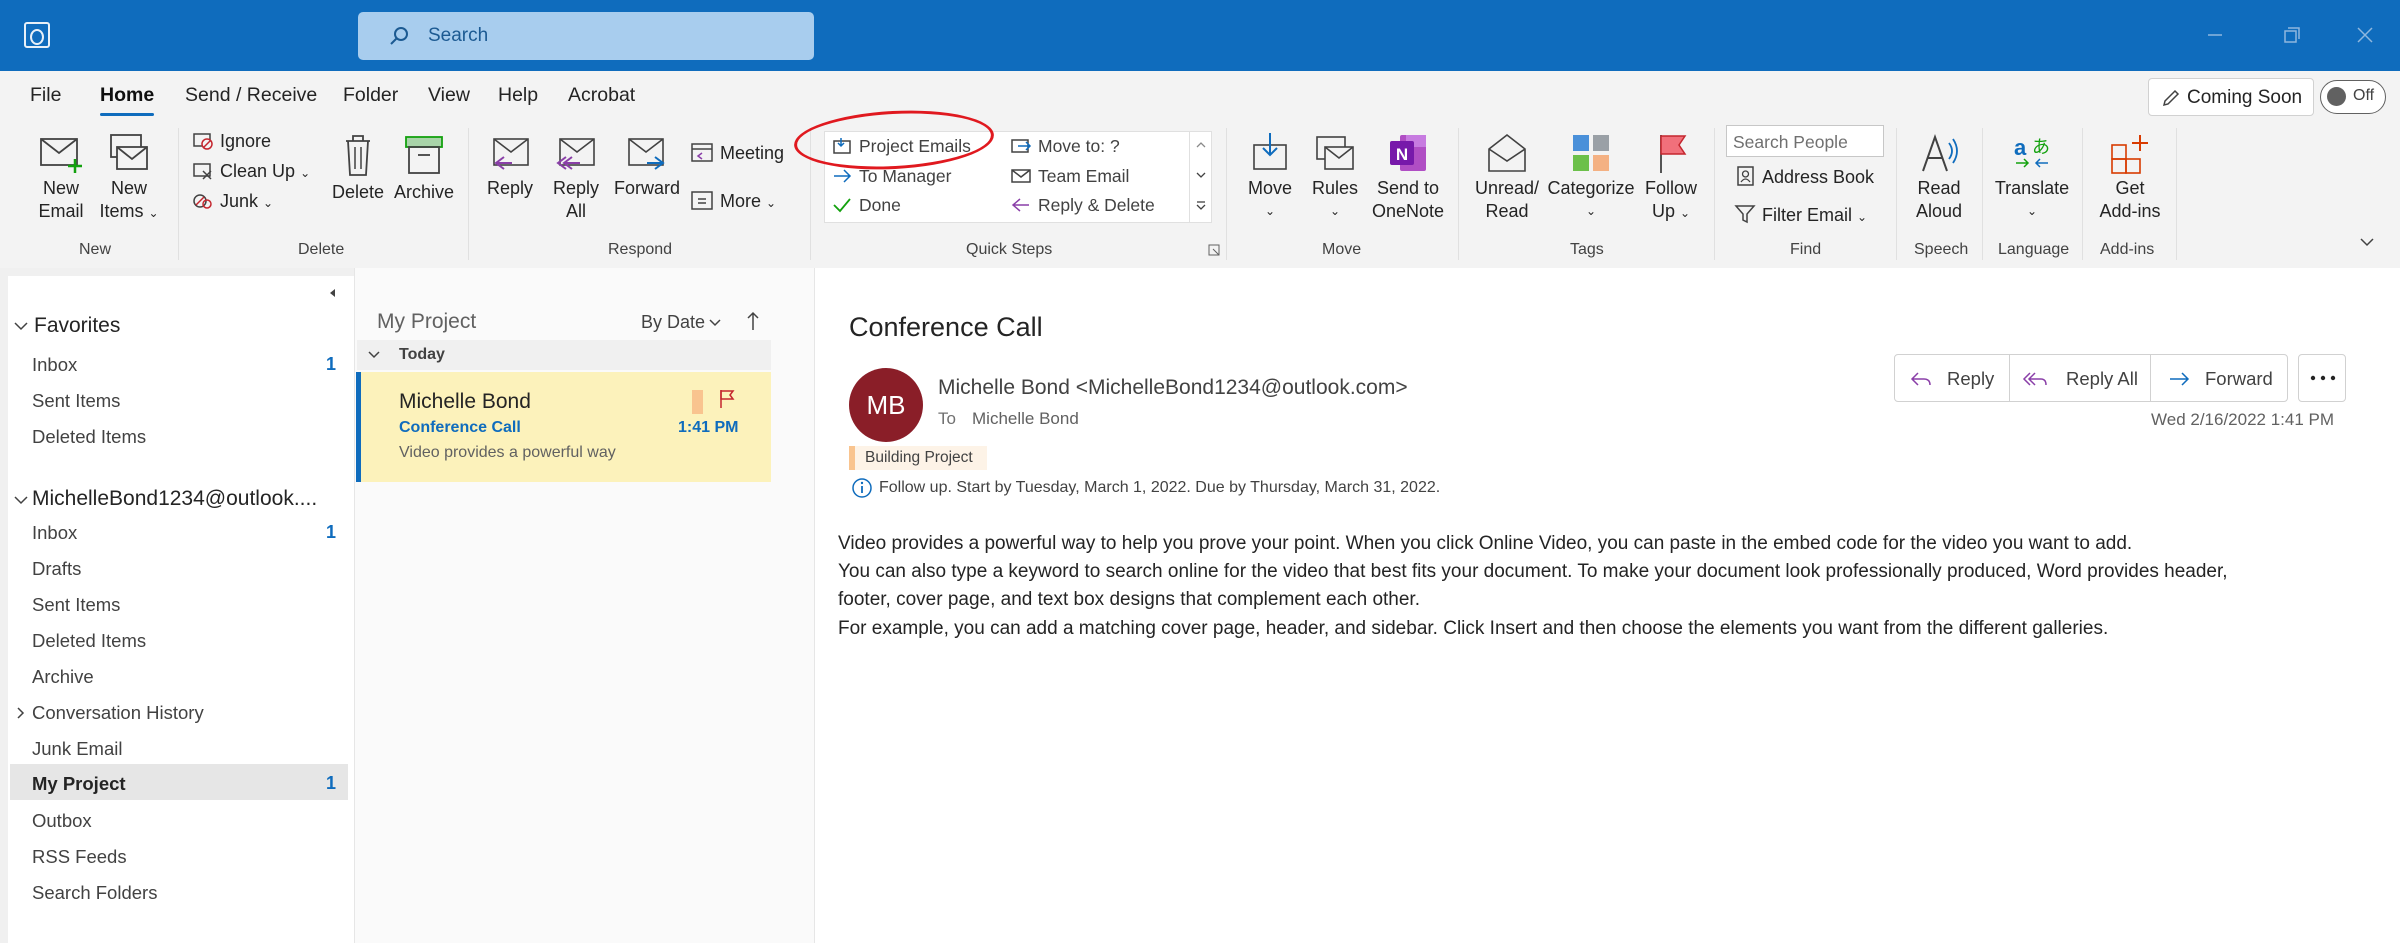 The image size is (2400, 943). I want to click on filter-email-button: Filter Email ⌄, so click(1800, 214).